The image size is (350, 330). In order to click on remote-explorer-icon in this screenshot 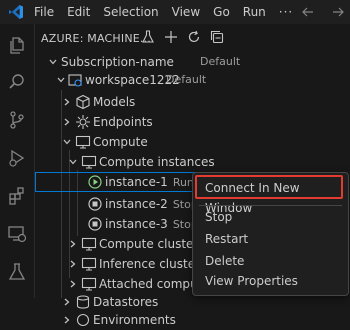, I will do `click(17, 234)`.